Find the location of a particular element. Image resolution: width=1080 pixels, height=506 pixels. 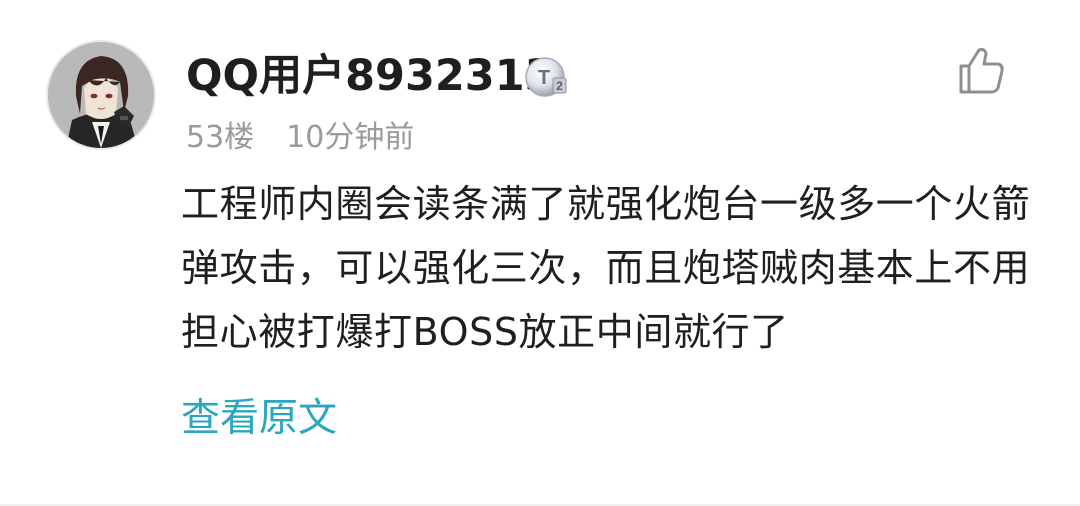

level-badge-number: 2 is located at coordinates (559, 86).